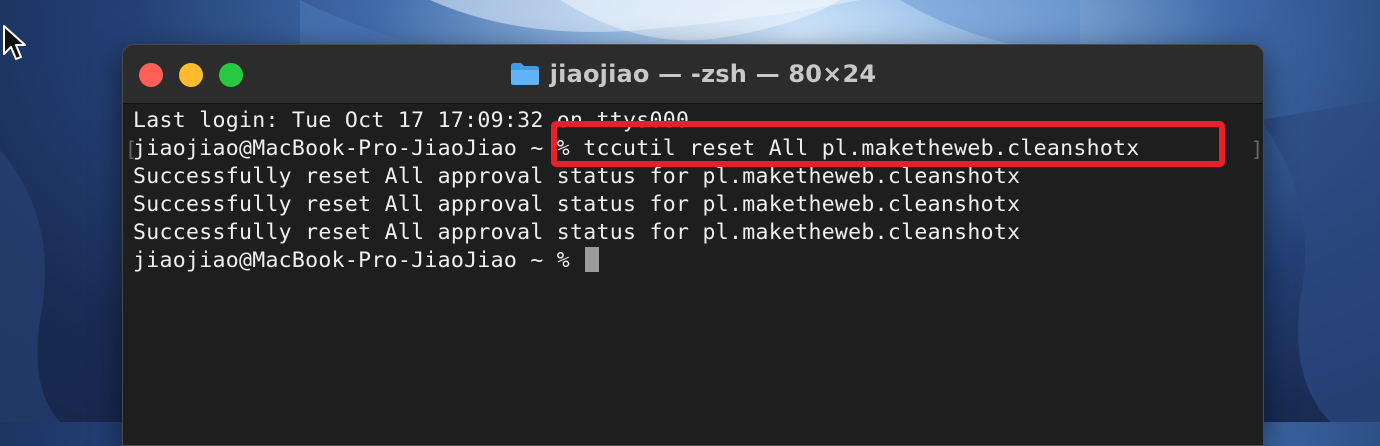  I want to click on title-bar: jiaojiao — -zsh — 80×24, so click(693, 74).